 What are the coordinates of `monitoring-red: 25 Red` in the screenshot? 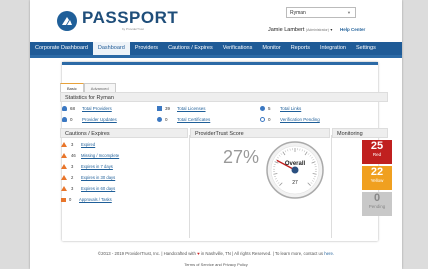 It's located at (377, 152).